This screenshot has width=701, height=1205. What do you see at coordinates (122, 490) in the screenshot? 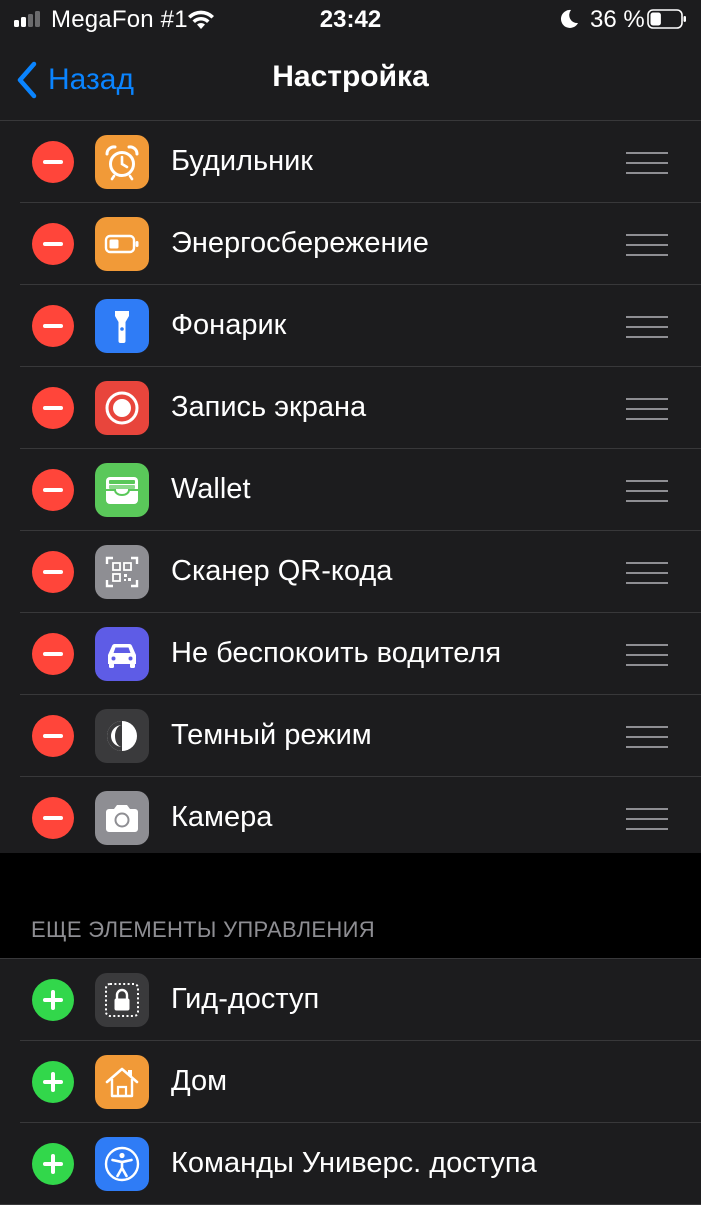
I see `wallet-icon` at bounding box center [122, 490].